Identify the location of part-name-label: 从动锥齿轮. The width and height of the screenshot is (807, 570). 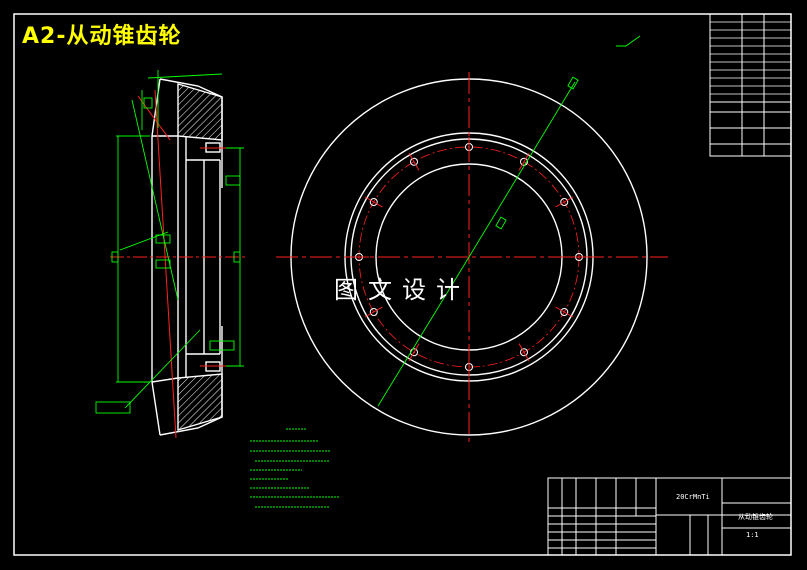
(755, 517).